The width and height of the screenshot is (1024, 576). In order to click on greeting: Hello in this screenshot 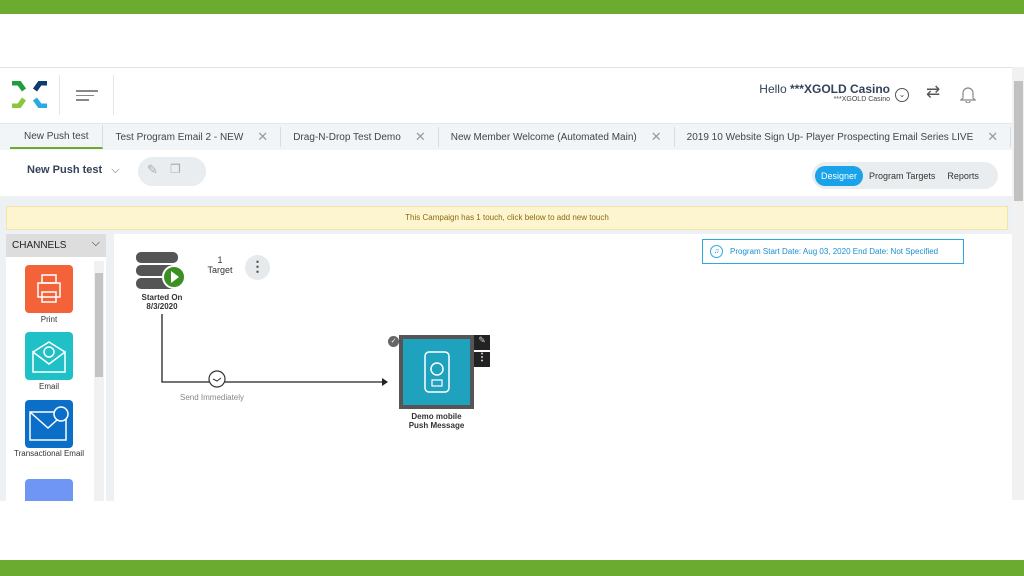, I will do `click(774, 89)`.